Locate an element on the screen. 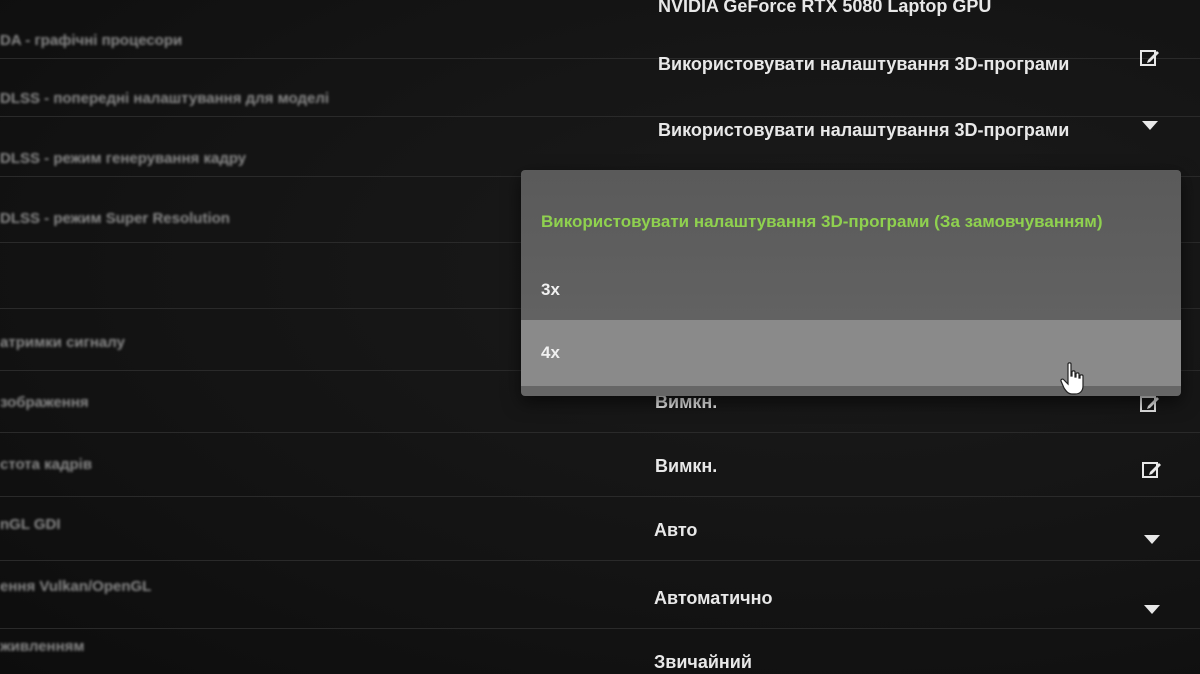 Image resolution: width=1200 pixels, height=674 pixels. setting-value-vulkan-opengl: Автоматично is located at coordinates (713, 598).